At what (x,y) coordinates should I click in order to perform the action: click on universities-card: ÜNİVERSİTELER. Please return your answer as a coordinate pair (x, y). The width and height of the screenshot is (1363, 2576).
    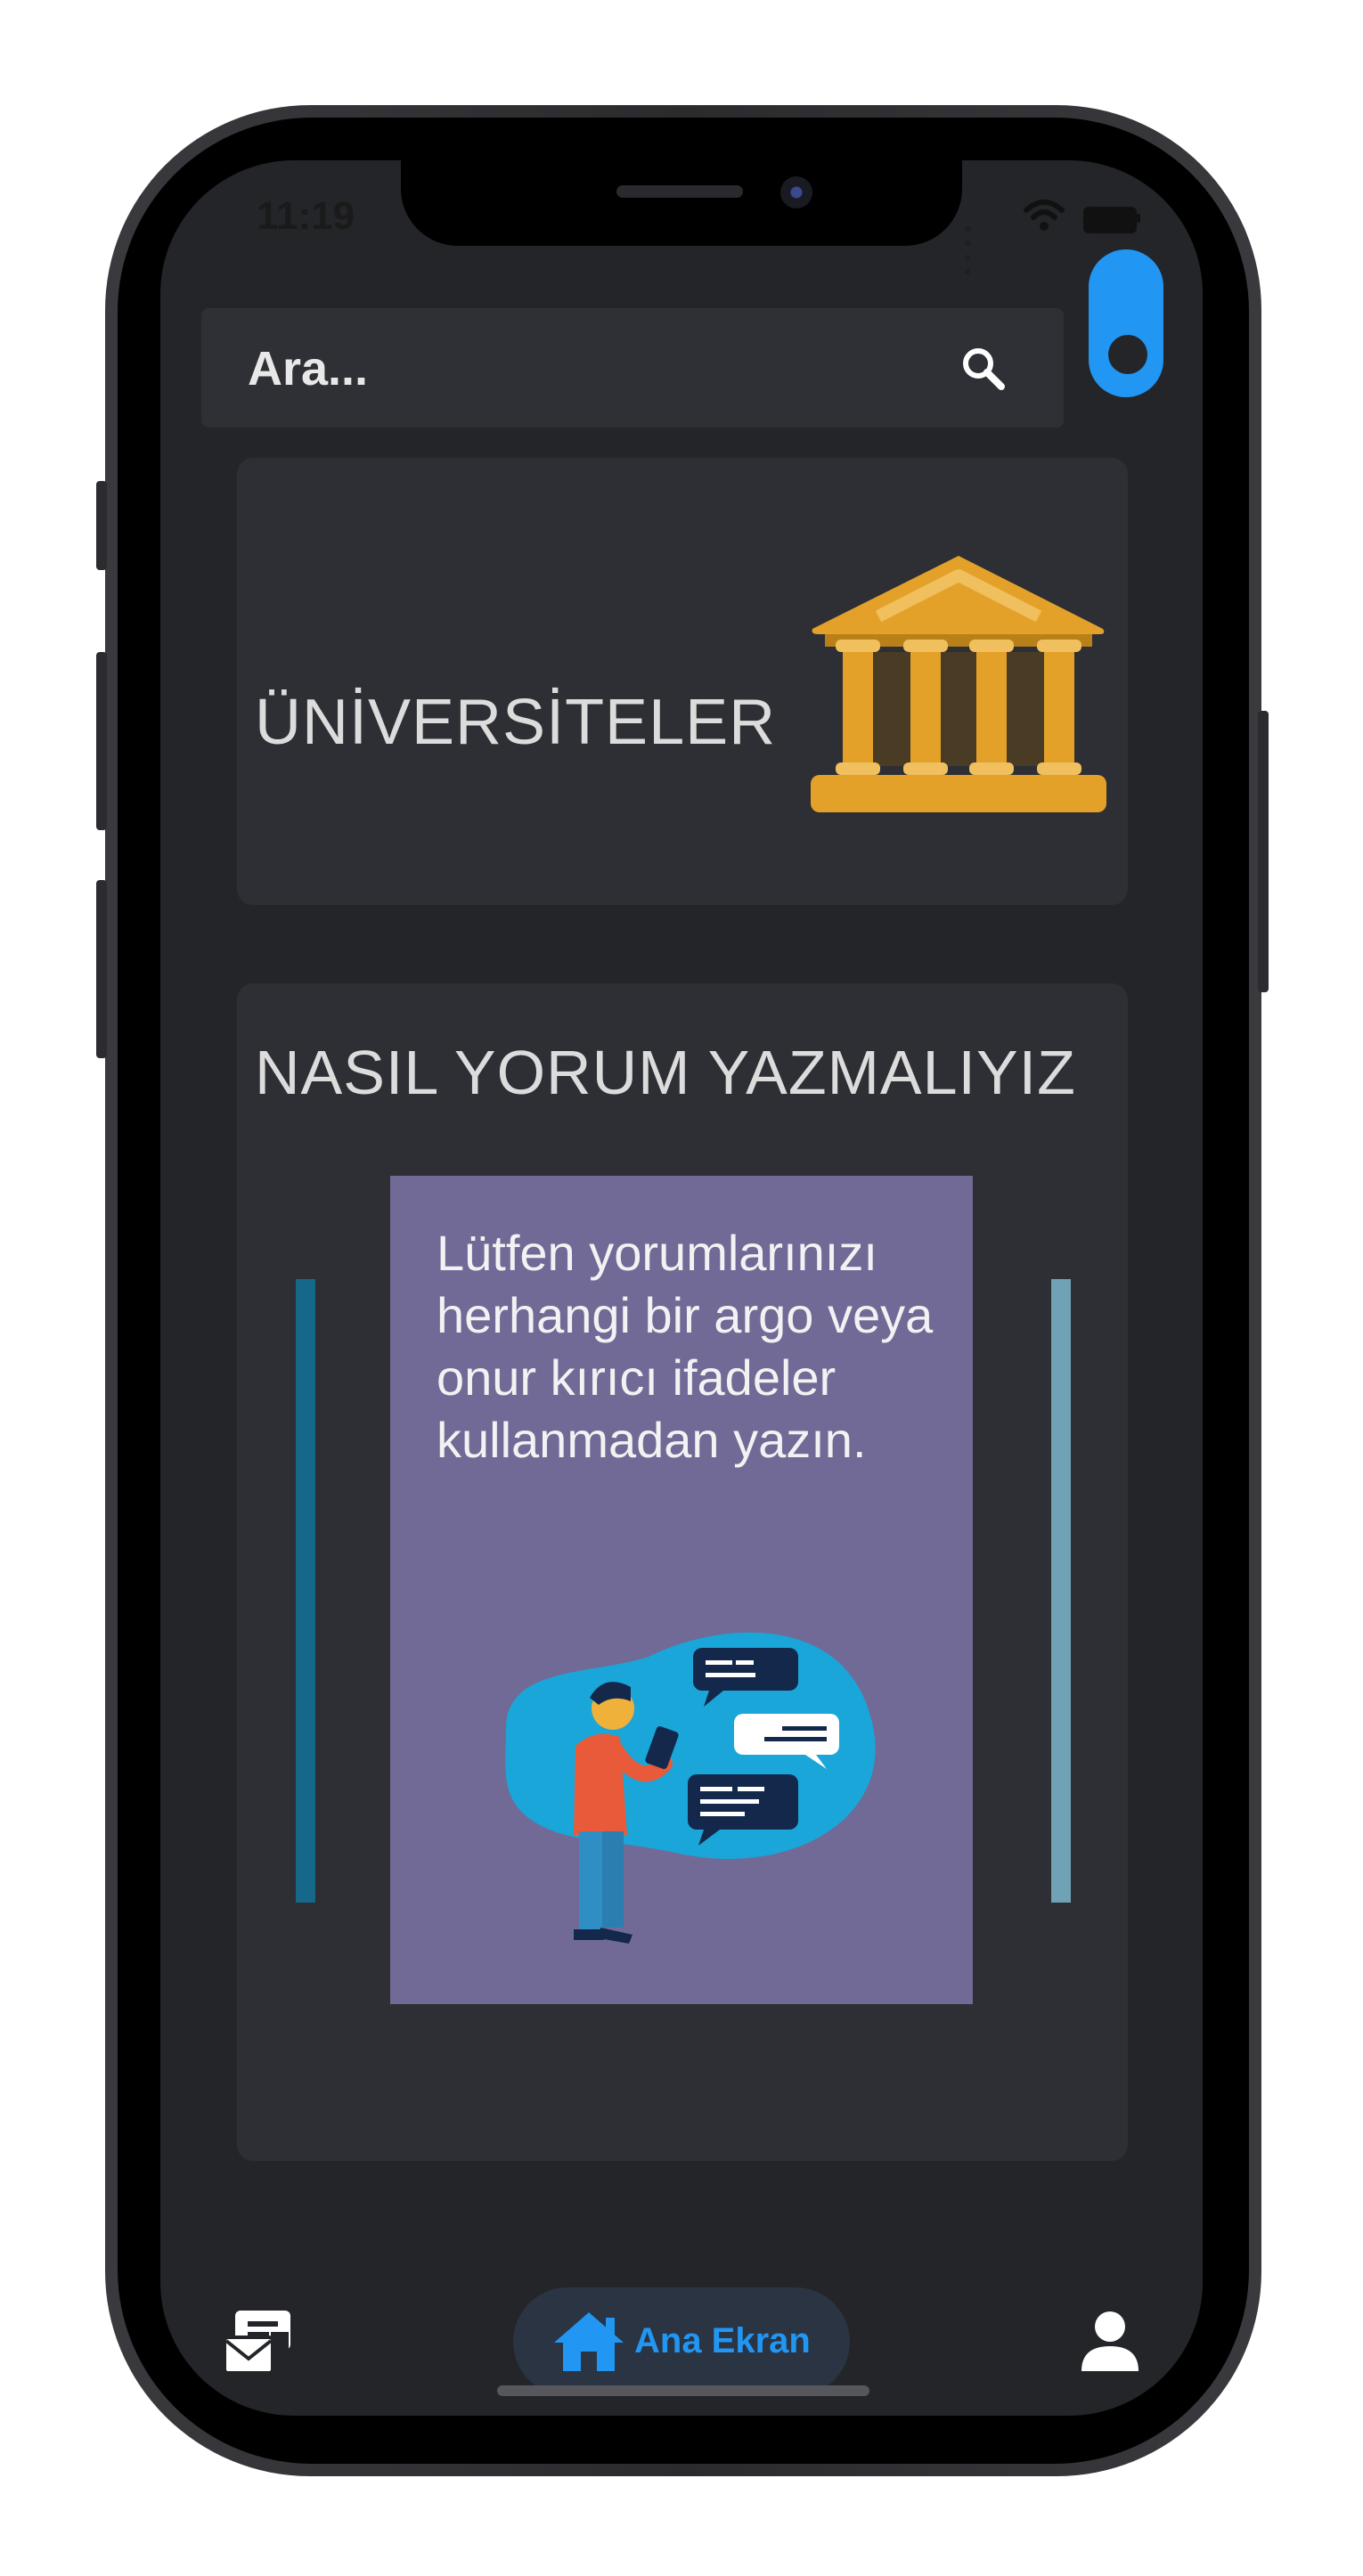
    Looking at the image, I should click on (682, 682).